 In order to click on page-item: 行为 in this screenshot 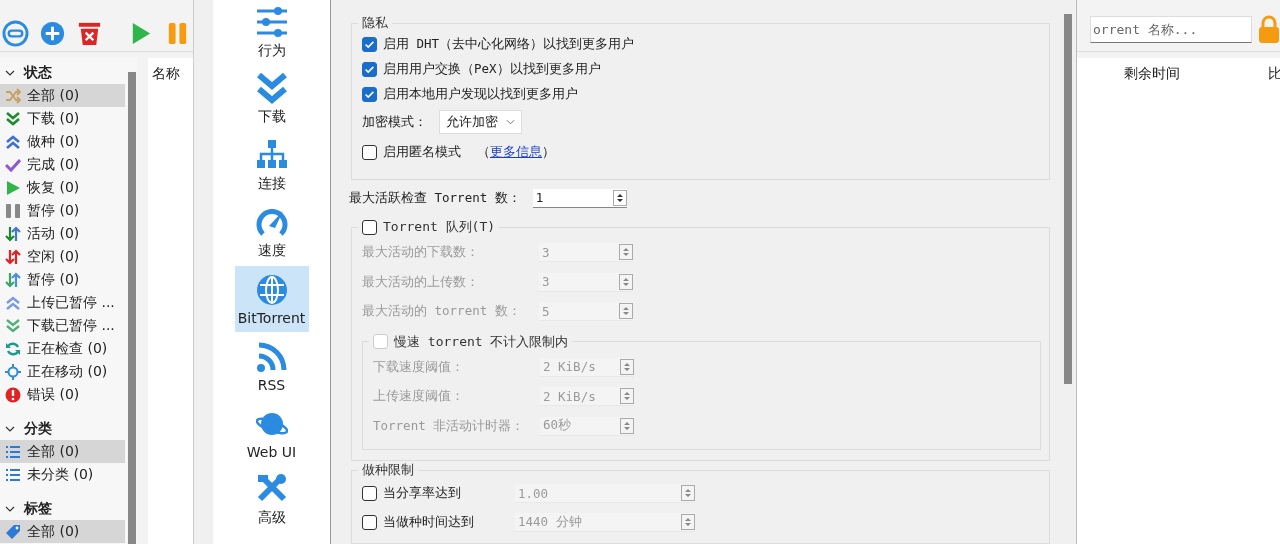, I will do `click(271, 33)`.